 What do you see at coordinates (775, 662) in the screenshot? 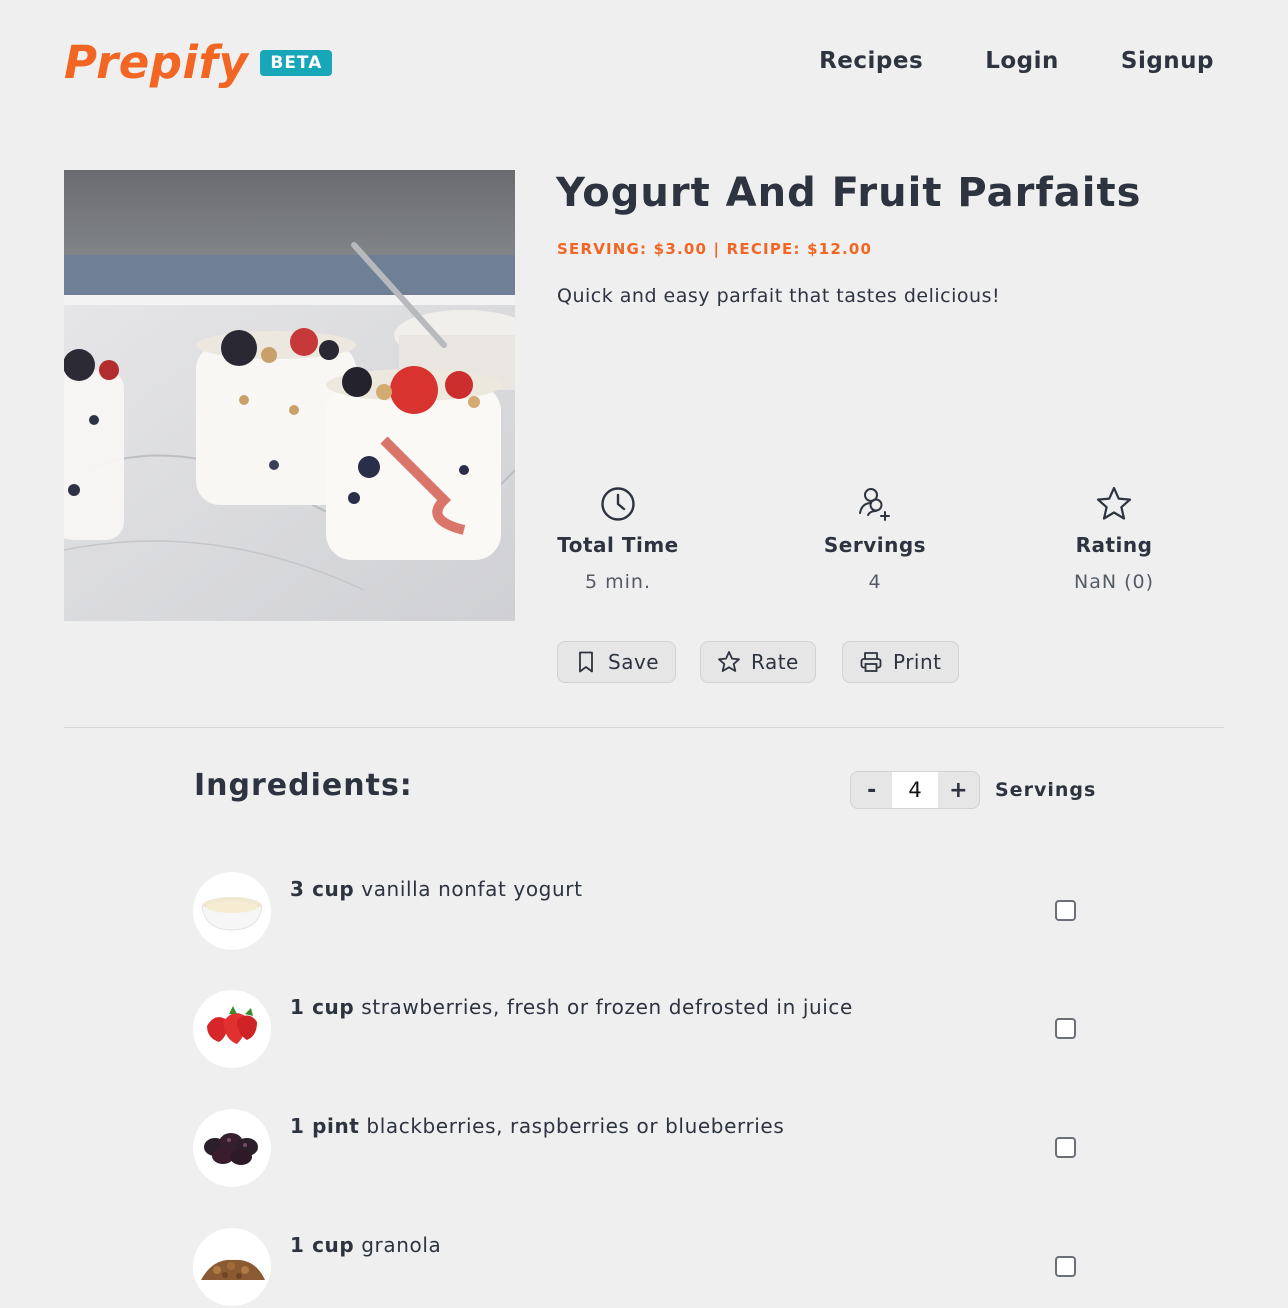
I see `rate-label: Rate` at bounding box center [775, 662].